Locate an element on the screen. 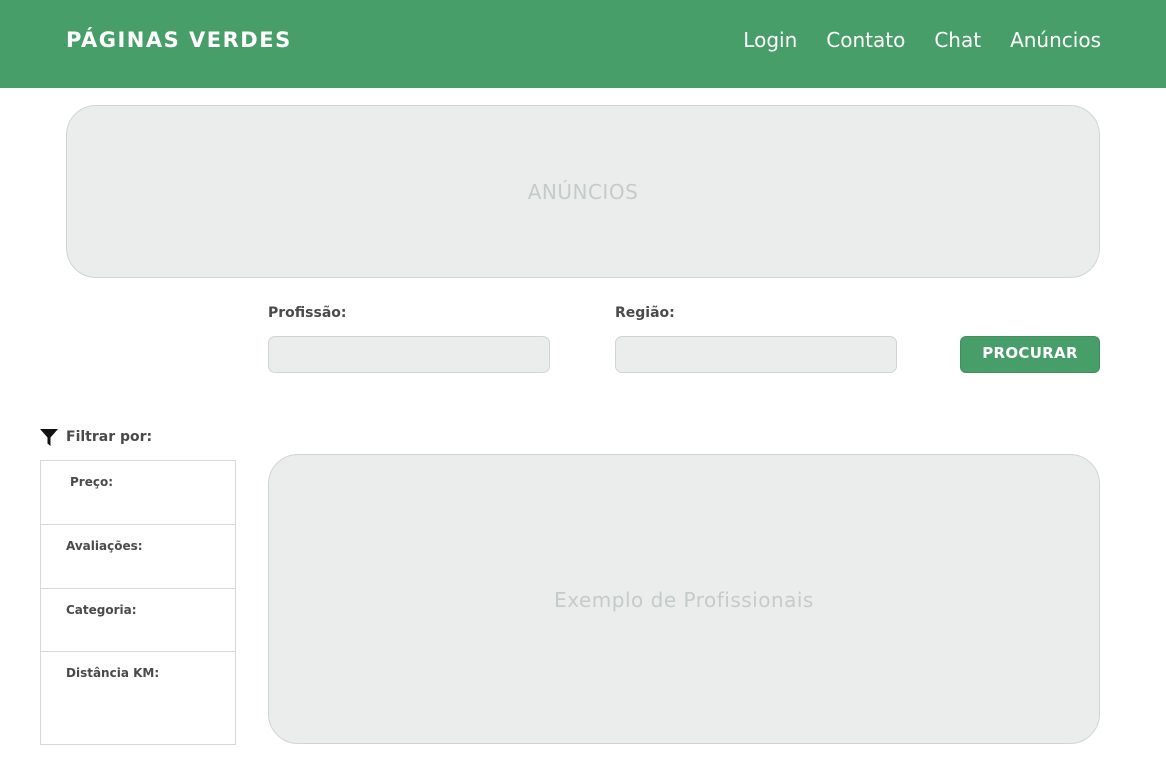 Image resolution: width=1166 pixels, height=768 pixels. filter-header: Filtrar por: is located at coordinates (95, 437).